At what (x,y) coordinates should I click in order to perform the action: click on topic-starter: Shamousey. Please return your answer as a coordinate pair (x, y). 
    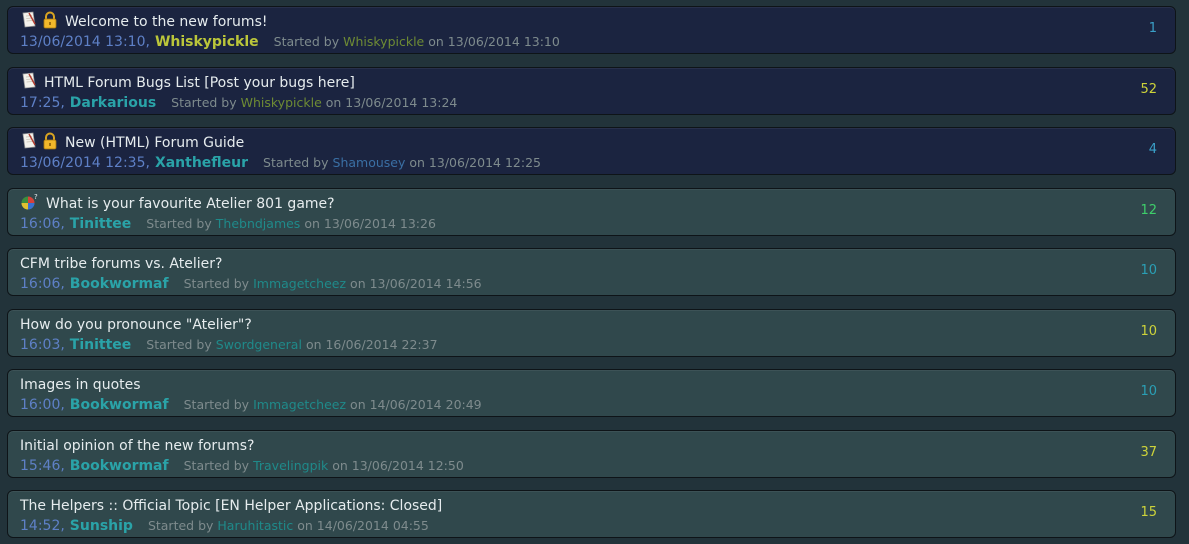
    Looking at the image, I should click on (369, 162).